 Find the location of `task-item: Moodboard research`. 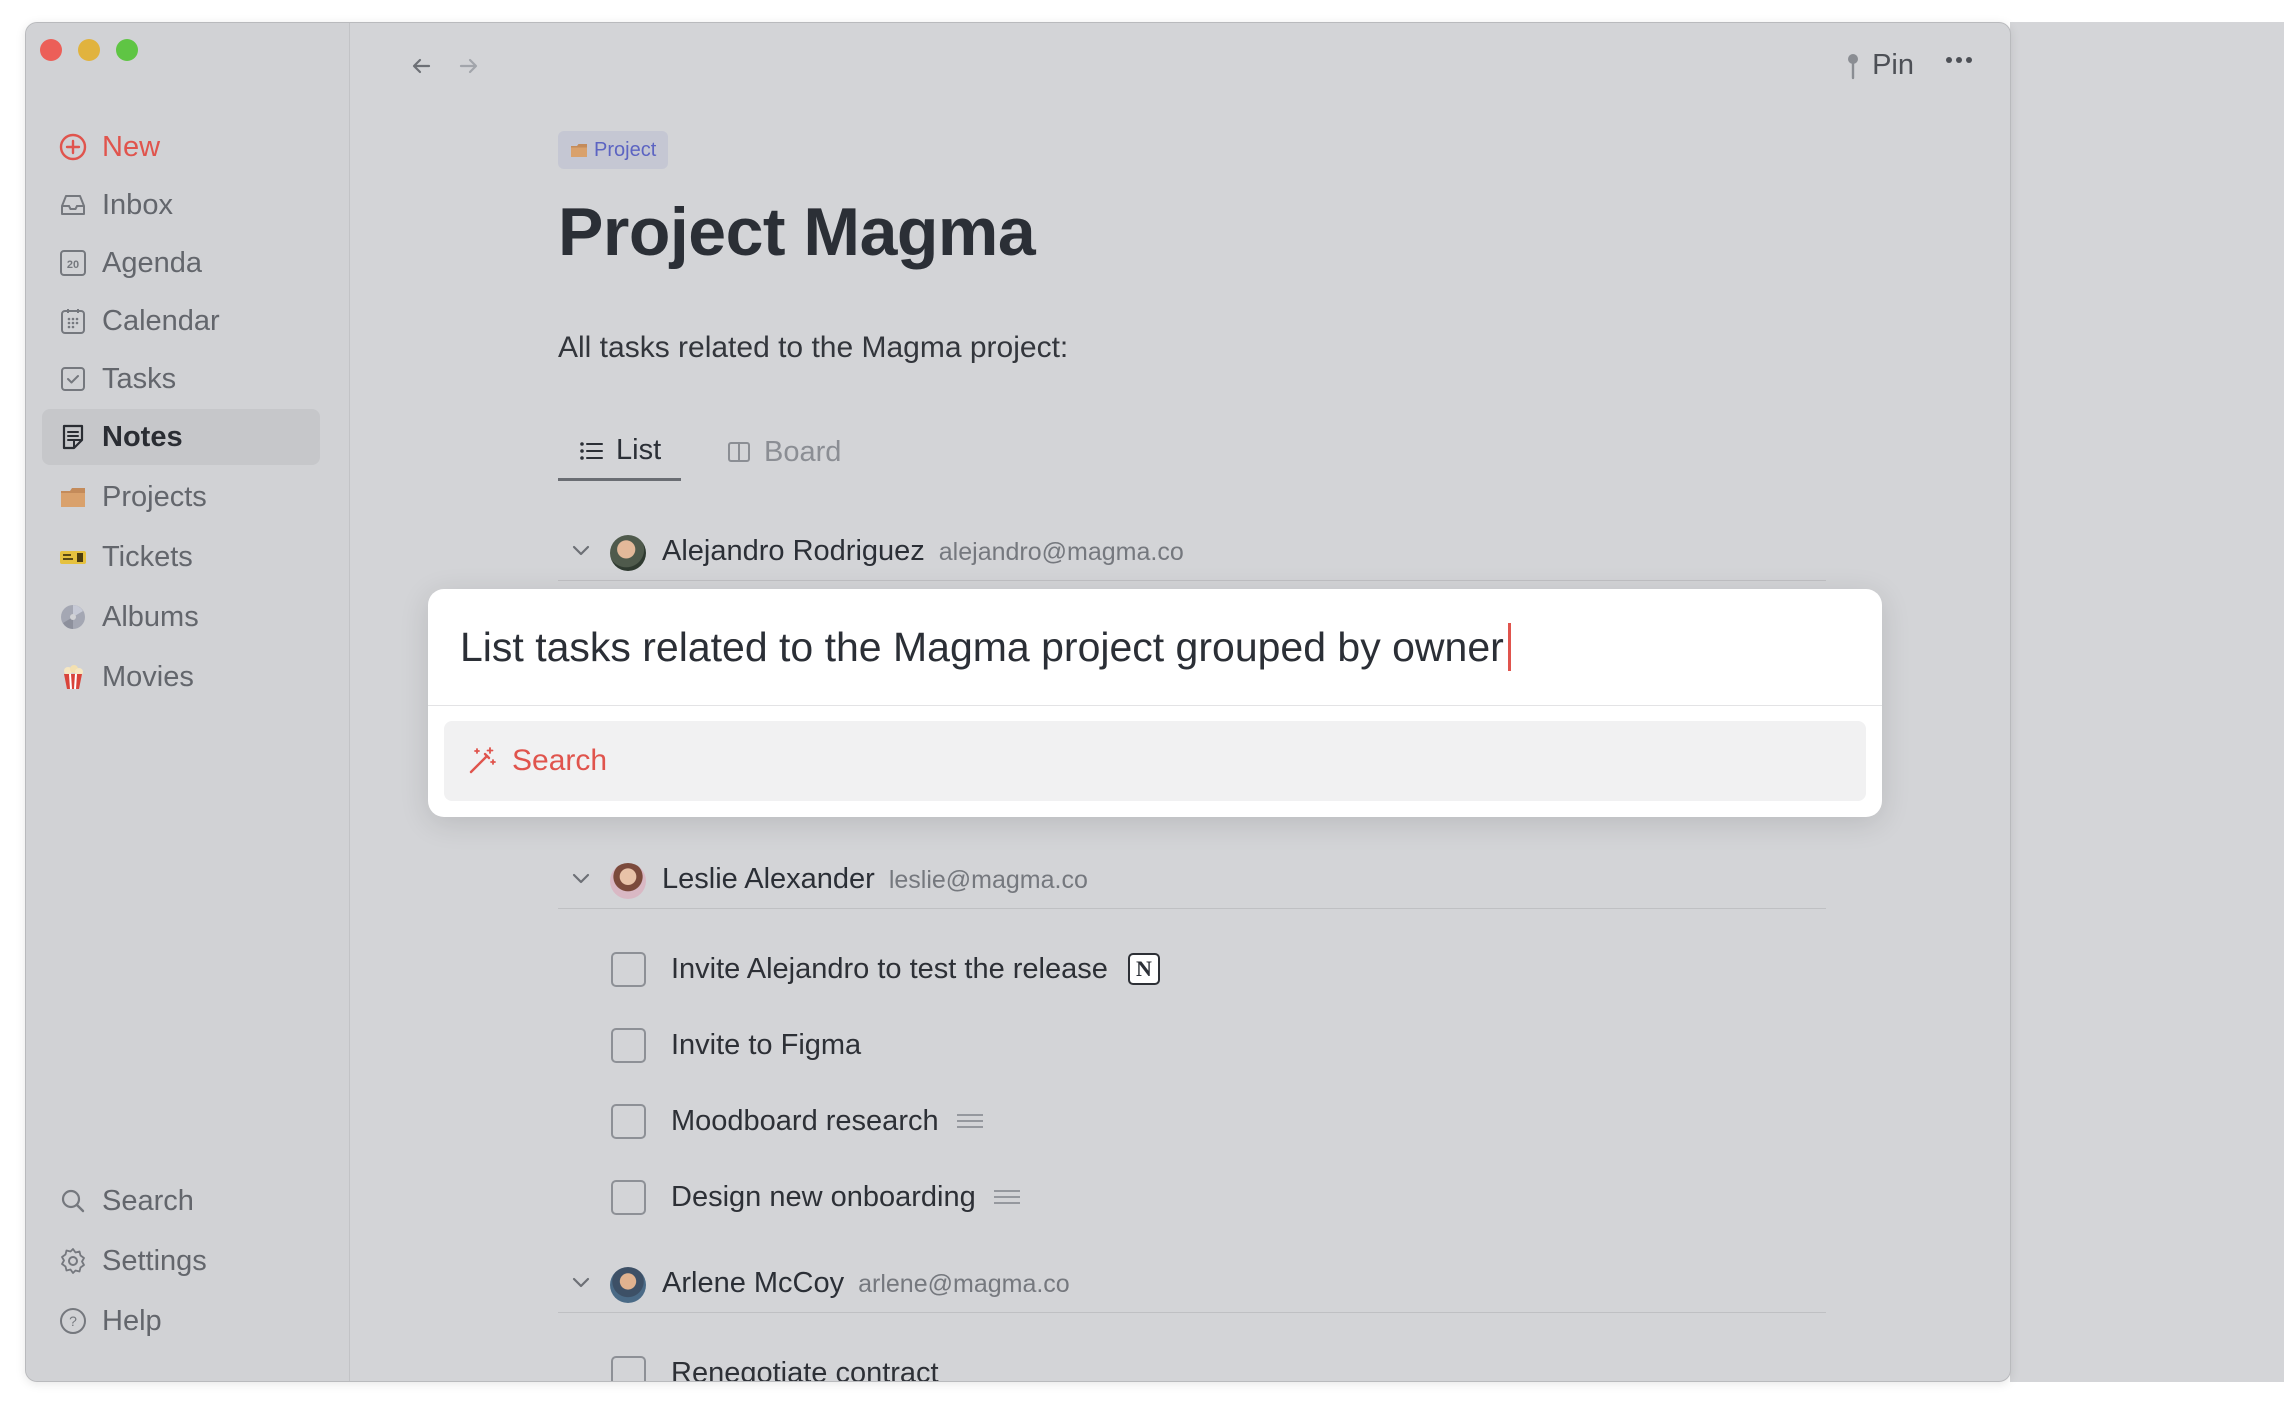

task-item: Moodboard research is located at coordinates (797, 1121).